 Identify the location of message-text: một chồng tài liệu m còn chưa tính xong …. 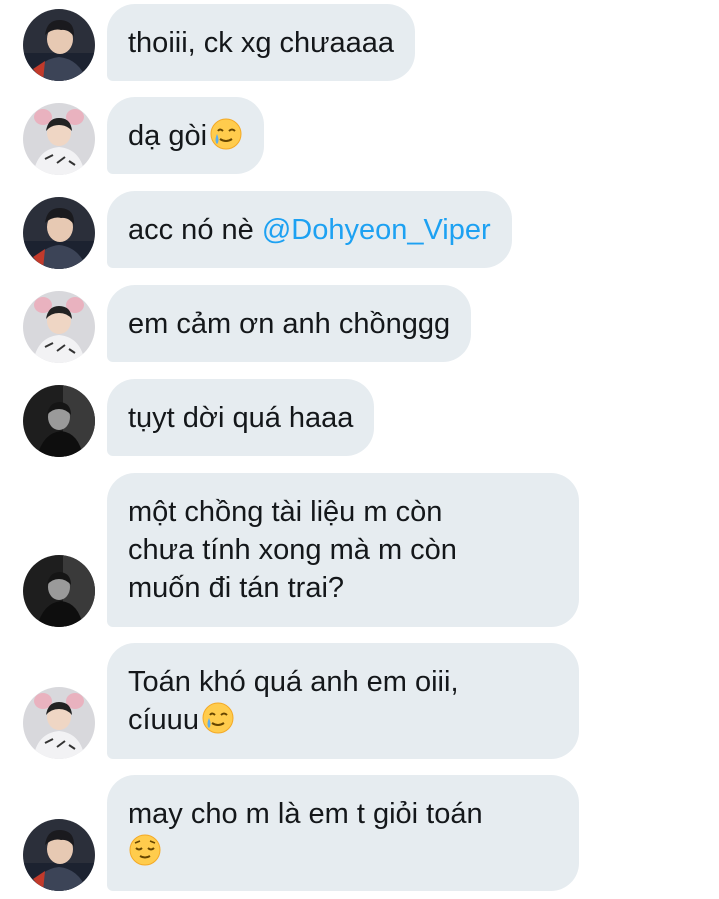
(292, 550).